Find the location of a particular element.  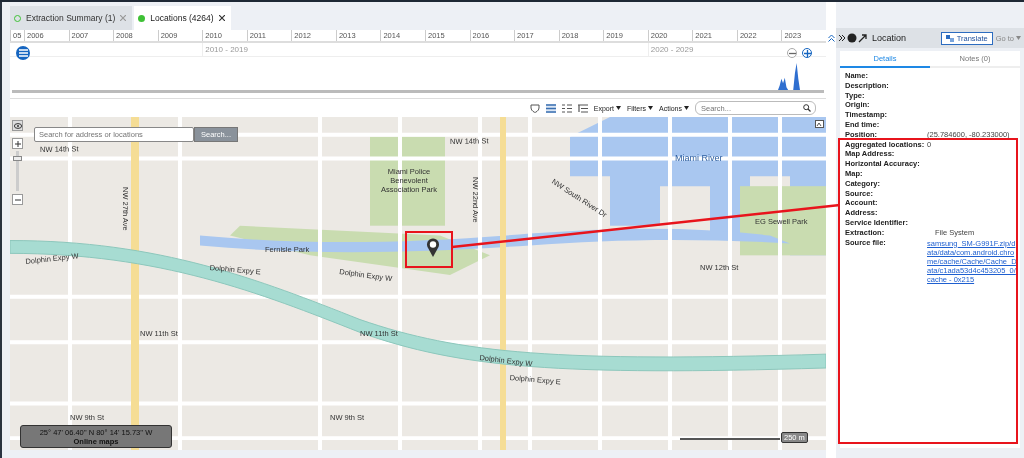

shield-icon is located at coordinates (534, 108).